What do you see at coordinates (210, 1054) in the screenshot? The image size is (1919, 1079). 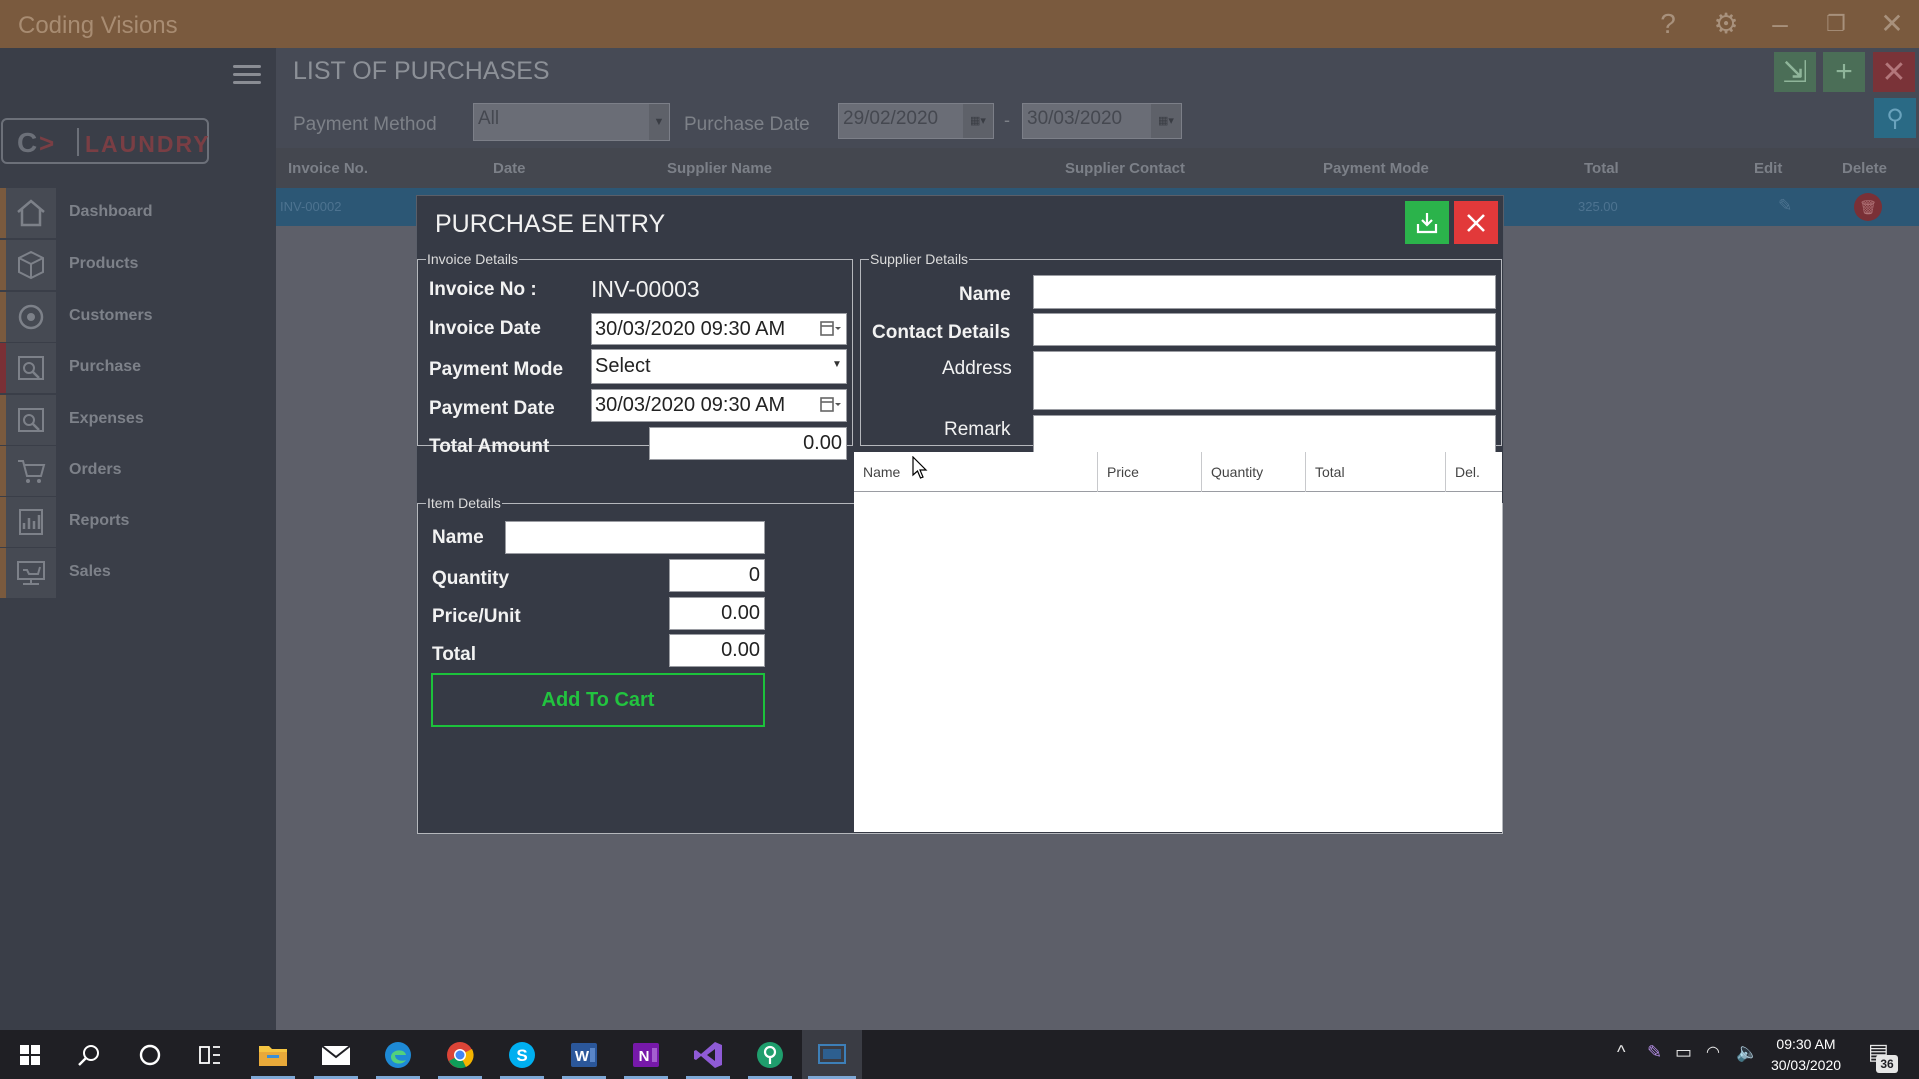 I see `task-view-icon` at bounding box center [210, 1054].